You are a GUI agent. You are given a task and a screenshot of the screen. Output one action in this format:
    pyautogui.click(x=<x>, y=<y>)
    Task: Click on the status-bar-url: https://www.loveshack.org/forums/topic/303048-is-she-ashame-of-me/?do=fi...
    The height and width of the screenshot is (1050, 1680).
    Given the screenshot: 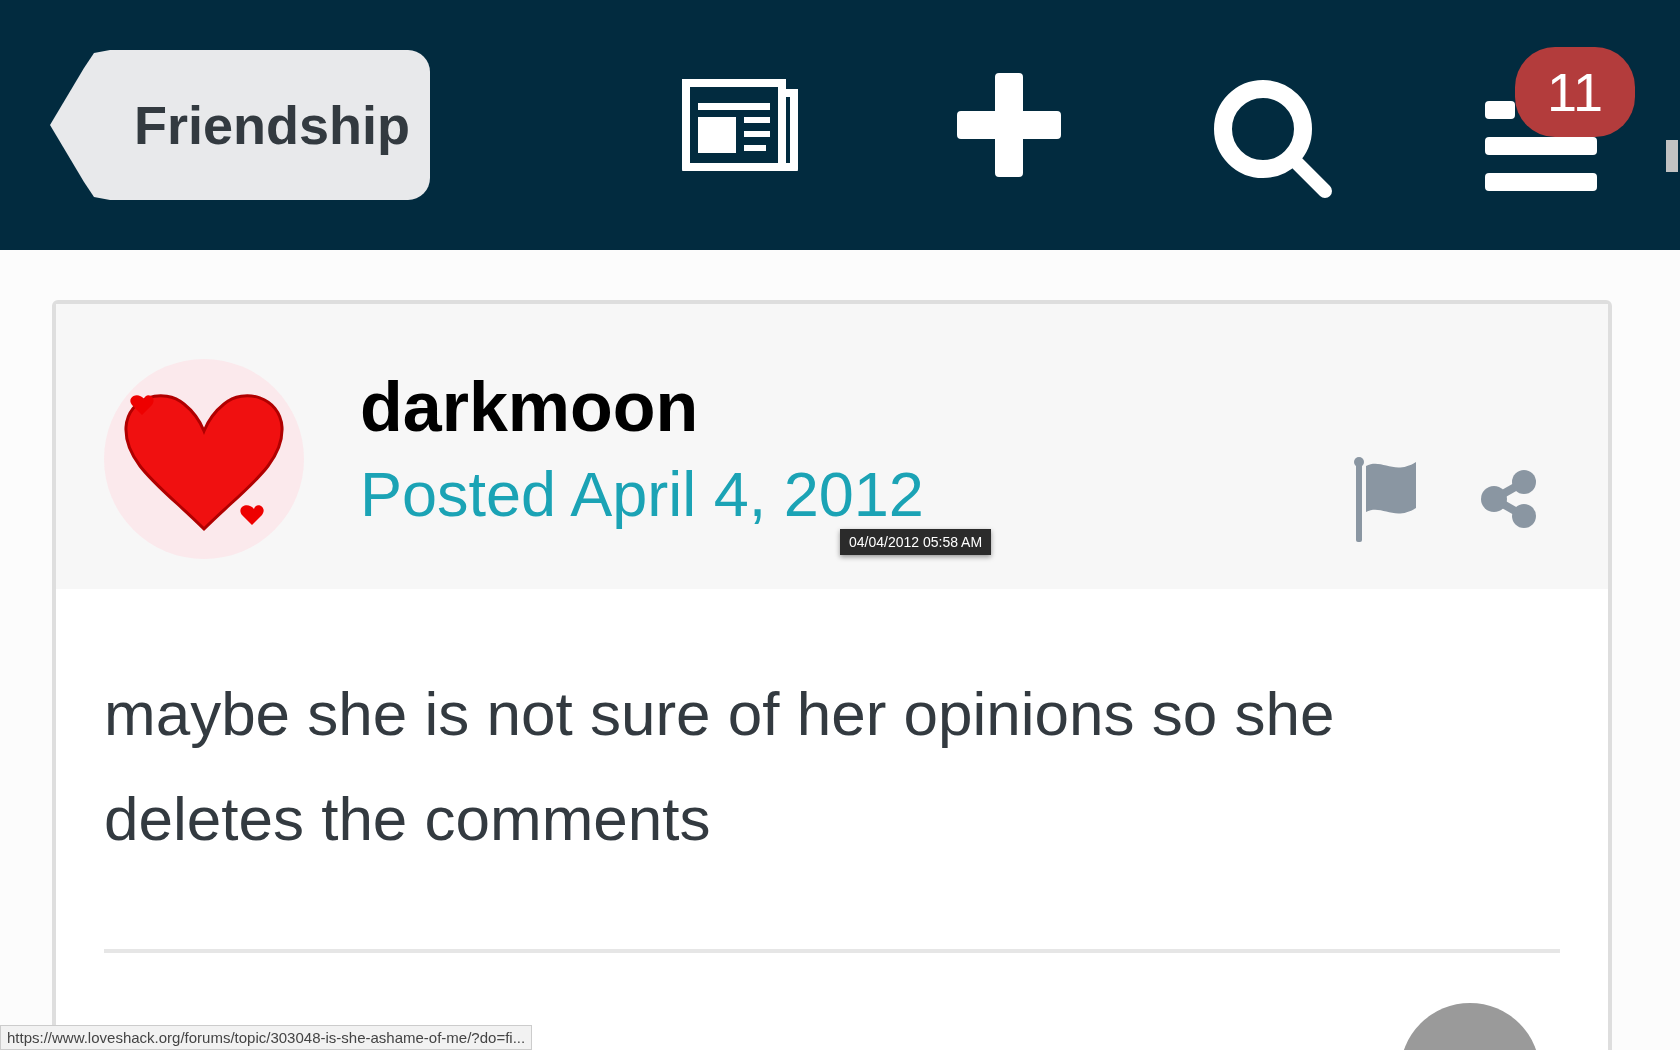 What is the action you would take?
    pyautogui.click(x=266, y=1037)
    